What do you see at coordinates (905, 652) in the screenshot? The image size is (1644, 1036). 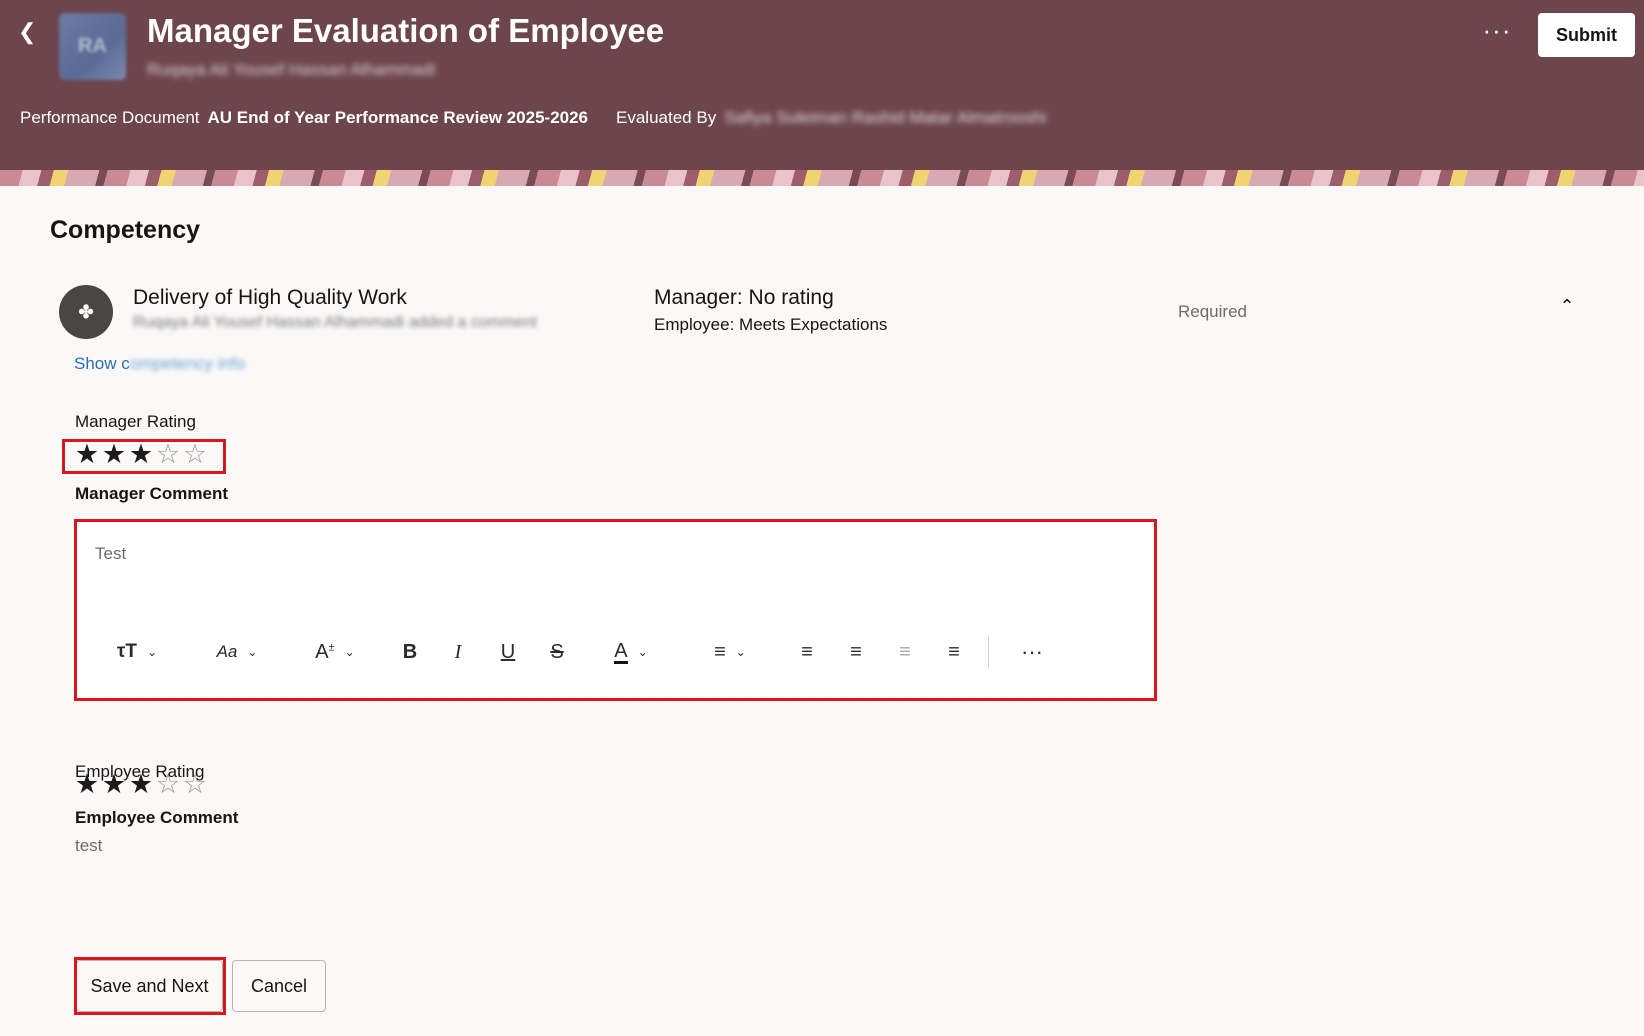 I see `outdent-icon: ≡` at bounding box center [905, 652].